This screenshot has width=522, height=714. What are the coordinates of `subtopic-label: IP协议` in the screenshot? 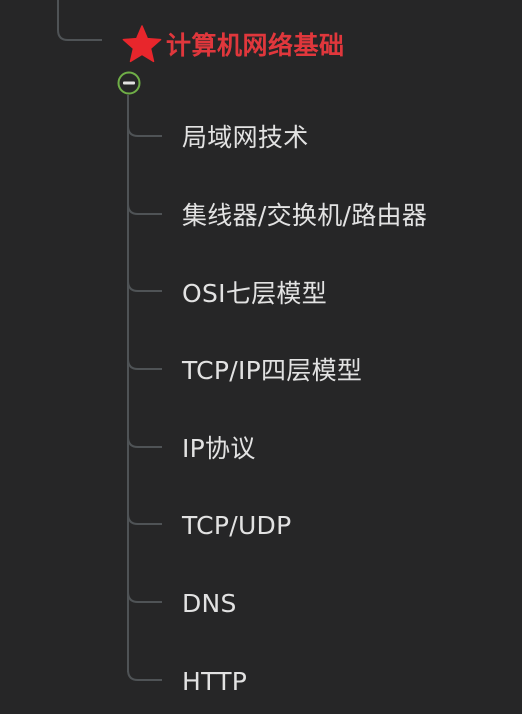 It's located at (219, 448).